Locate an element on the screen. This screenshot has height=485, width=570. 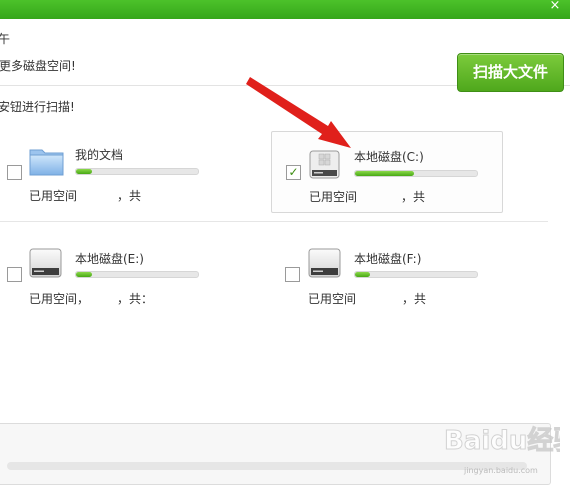
header-title: 午 is located at coordinates (5, 39).